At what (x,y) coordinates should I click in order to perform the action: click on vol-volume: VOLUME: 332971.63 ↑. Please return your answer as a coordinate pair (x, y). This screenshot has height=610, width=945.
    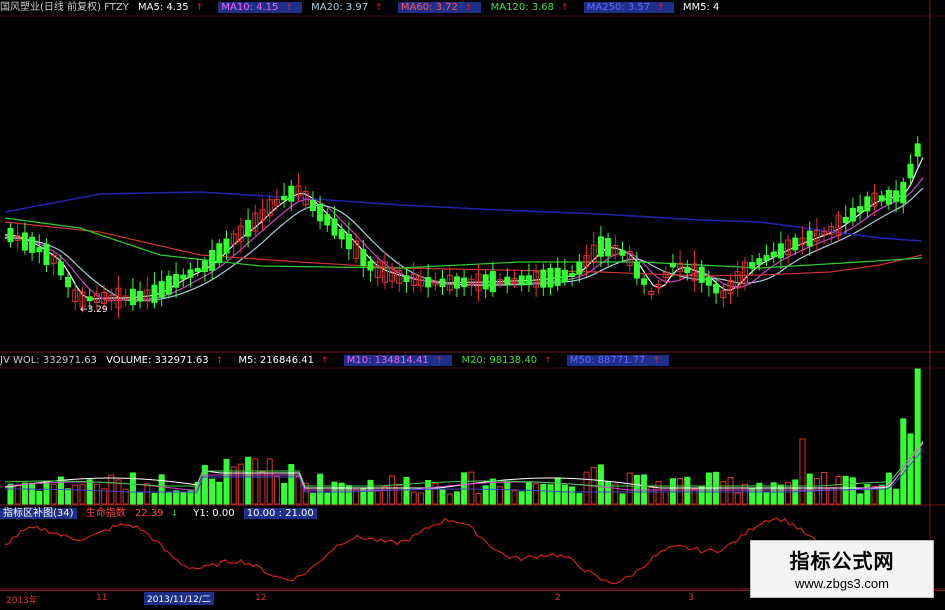
    Looking at the image, I should click on (165, 360).